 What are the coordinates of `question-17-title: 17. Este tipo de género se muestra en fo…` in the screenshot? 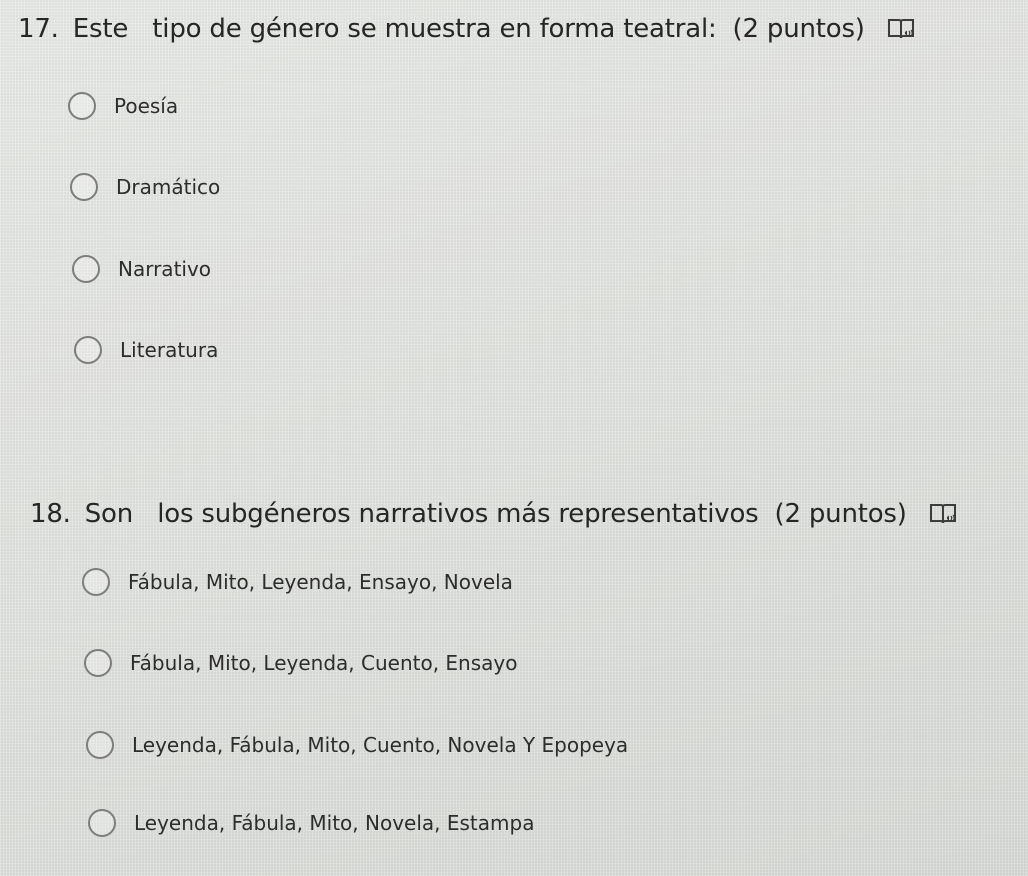 It's located at (466, 29).